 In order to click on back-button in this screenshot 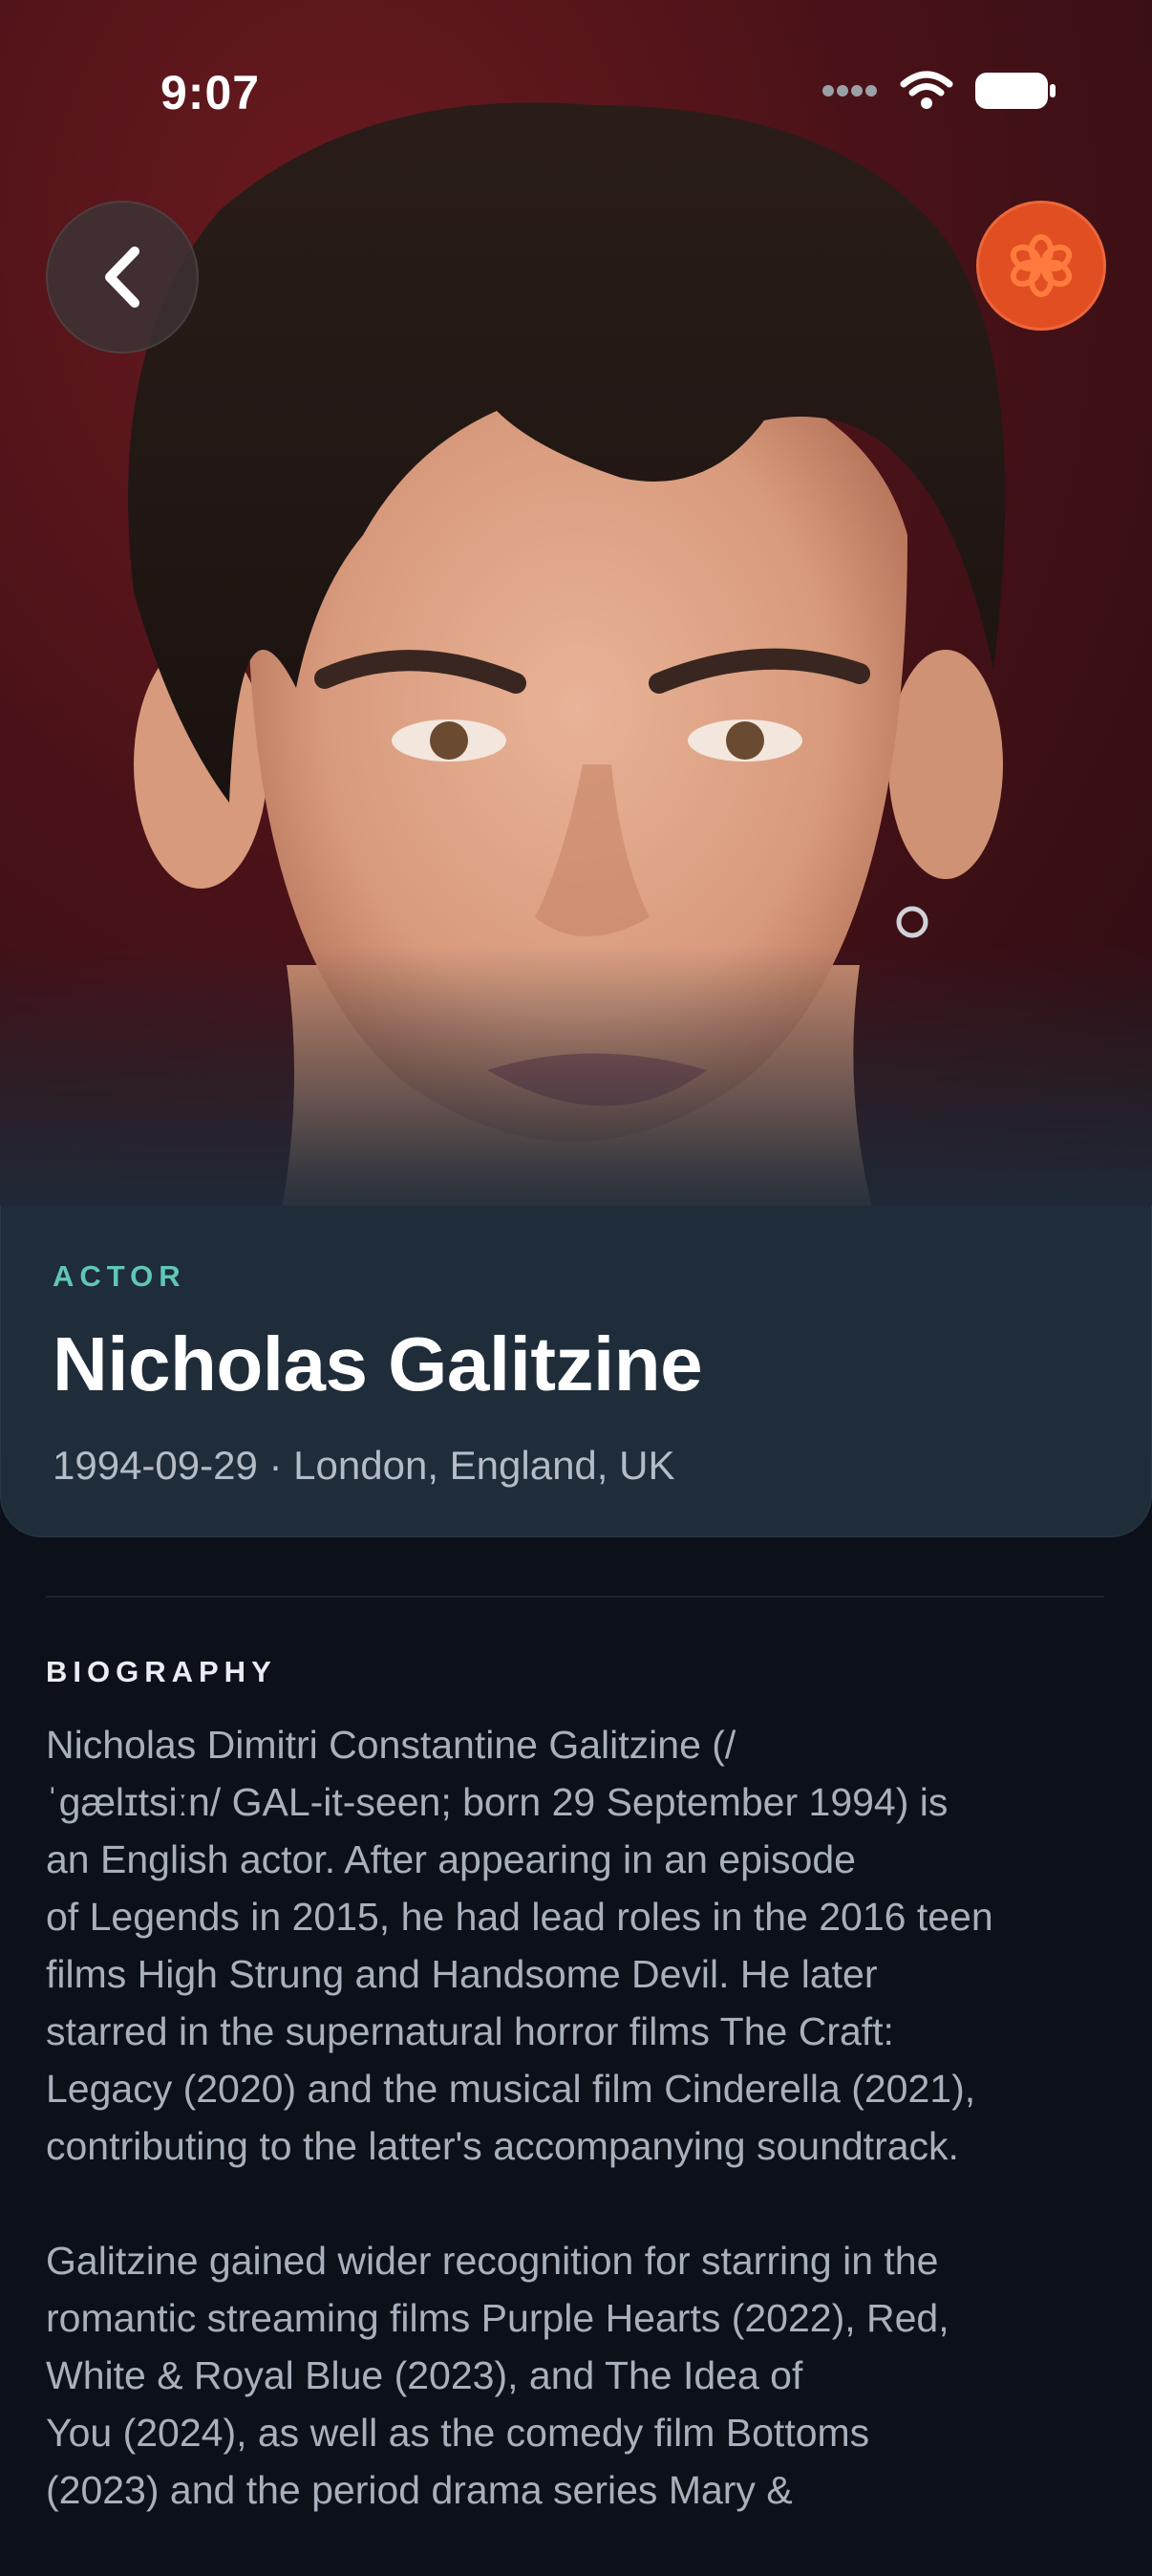, I will do `click(122, 277)`.